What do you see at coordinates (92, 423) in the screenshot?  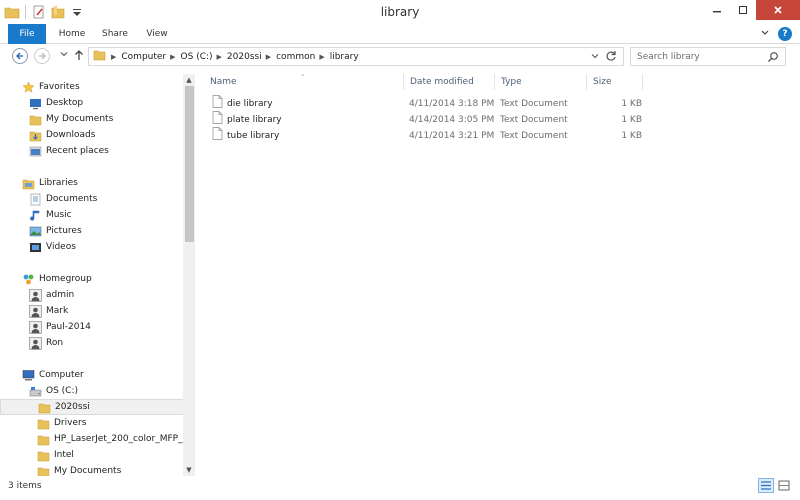 I see `nav-folder-drivers: Drivers` at bounding box center [92, 423].